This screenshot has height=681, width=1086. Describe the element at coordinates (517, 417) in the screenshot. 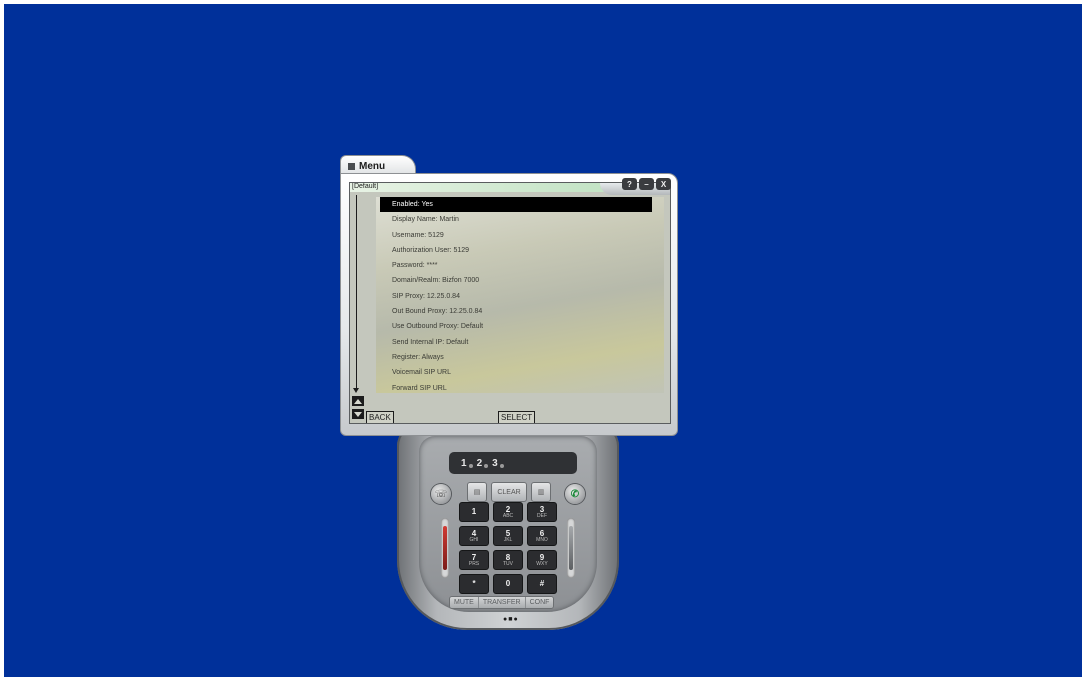

I see `select-button: SELECT` at that location.